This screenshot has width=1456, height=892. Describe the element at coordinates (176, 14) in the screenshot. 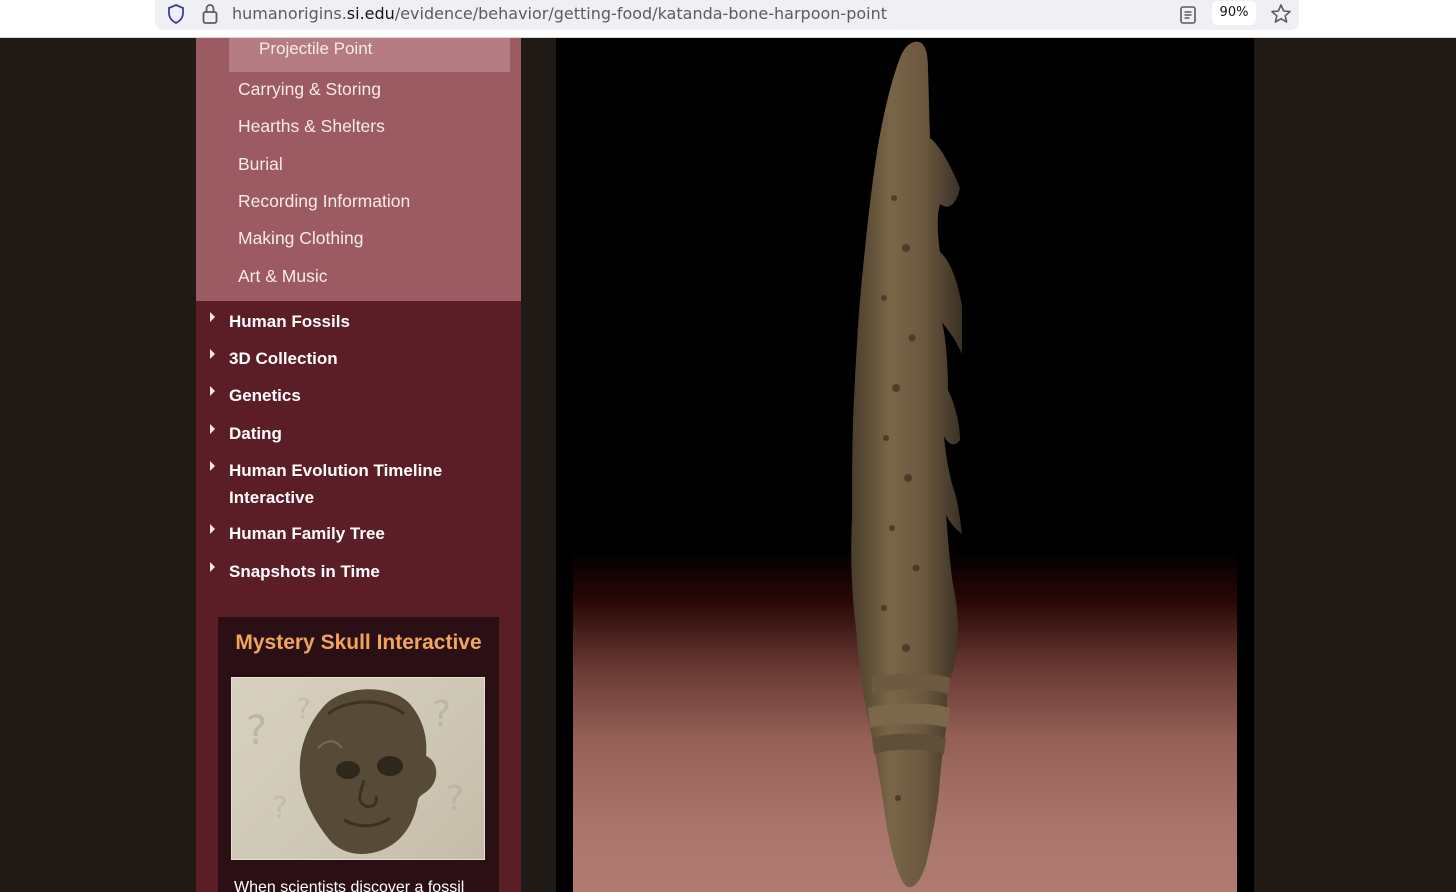

I see `shield-icon` at that location.